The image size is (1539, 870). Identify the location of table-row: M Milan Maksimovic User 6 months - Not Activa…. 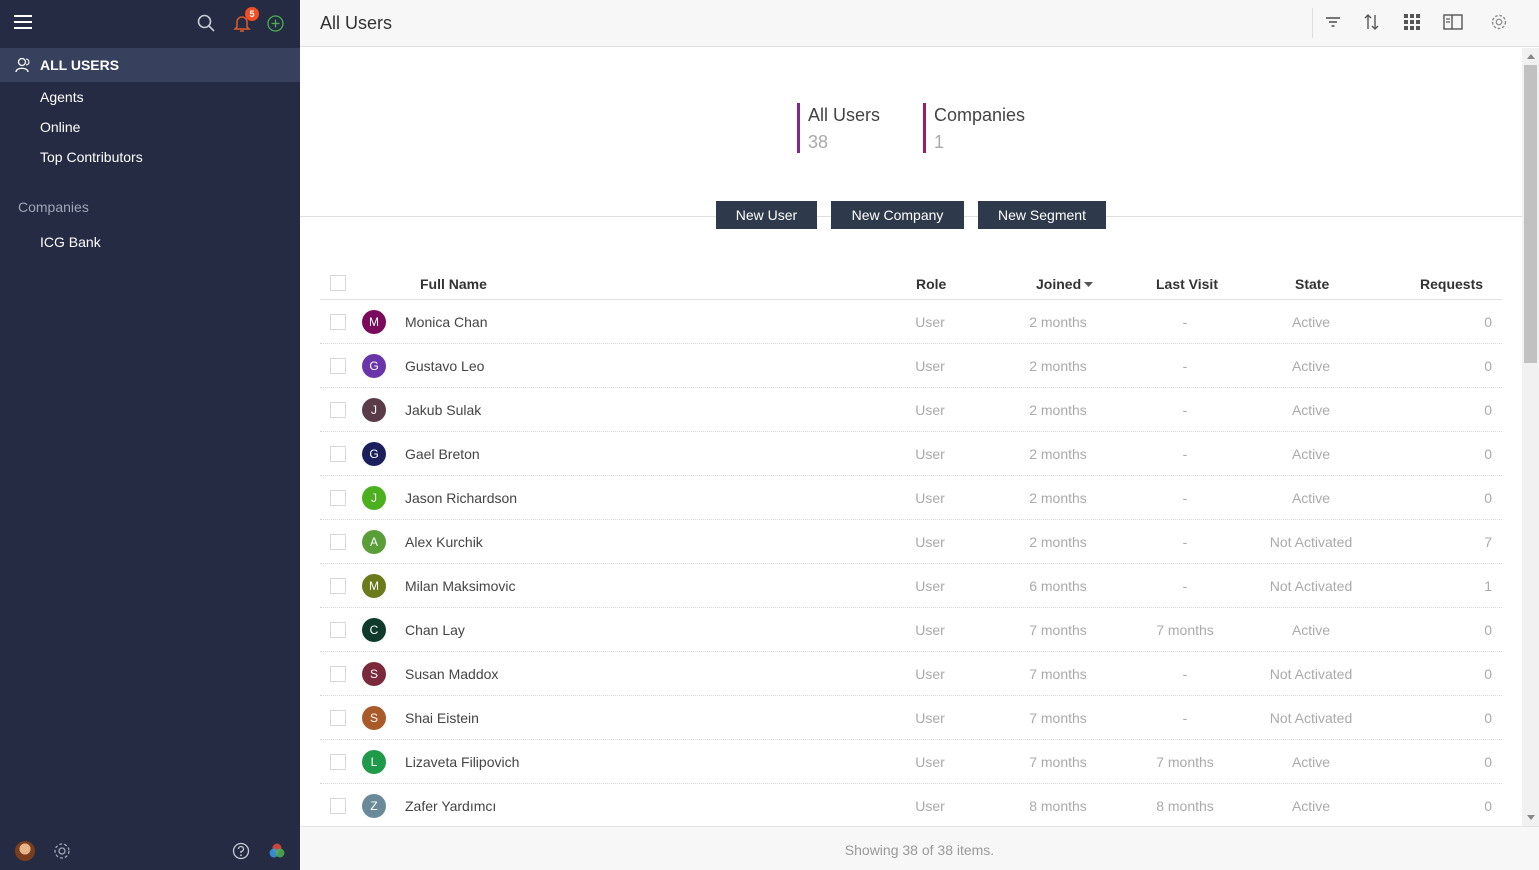
(911, 586).